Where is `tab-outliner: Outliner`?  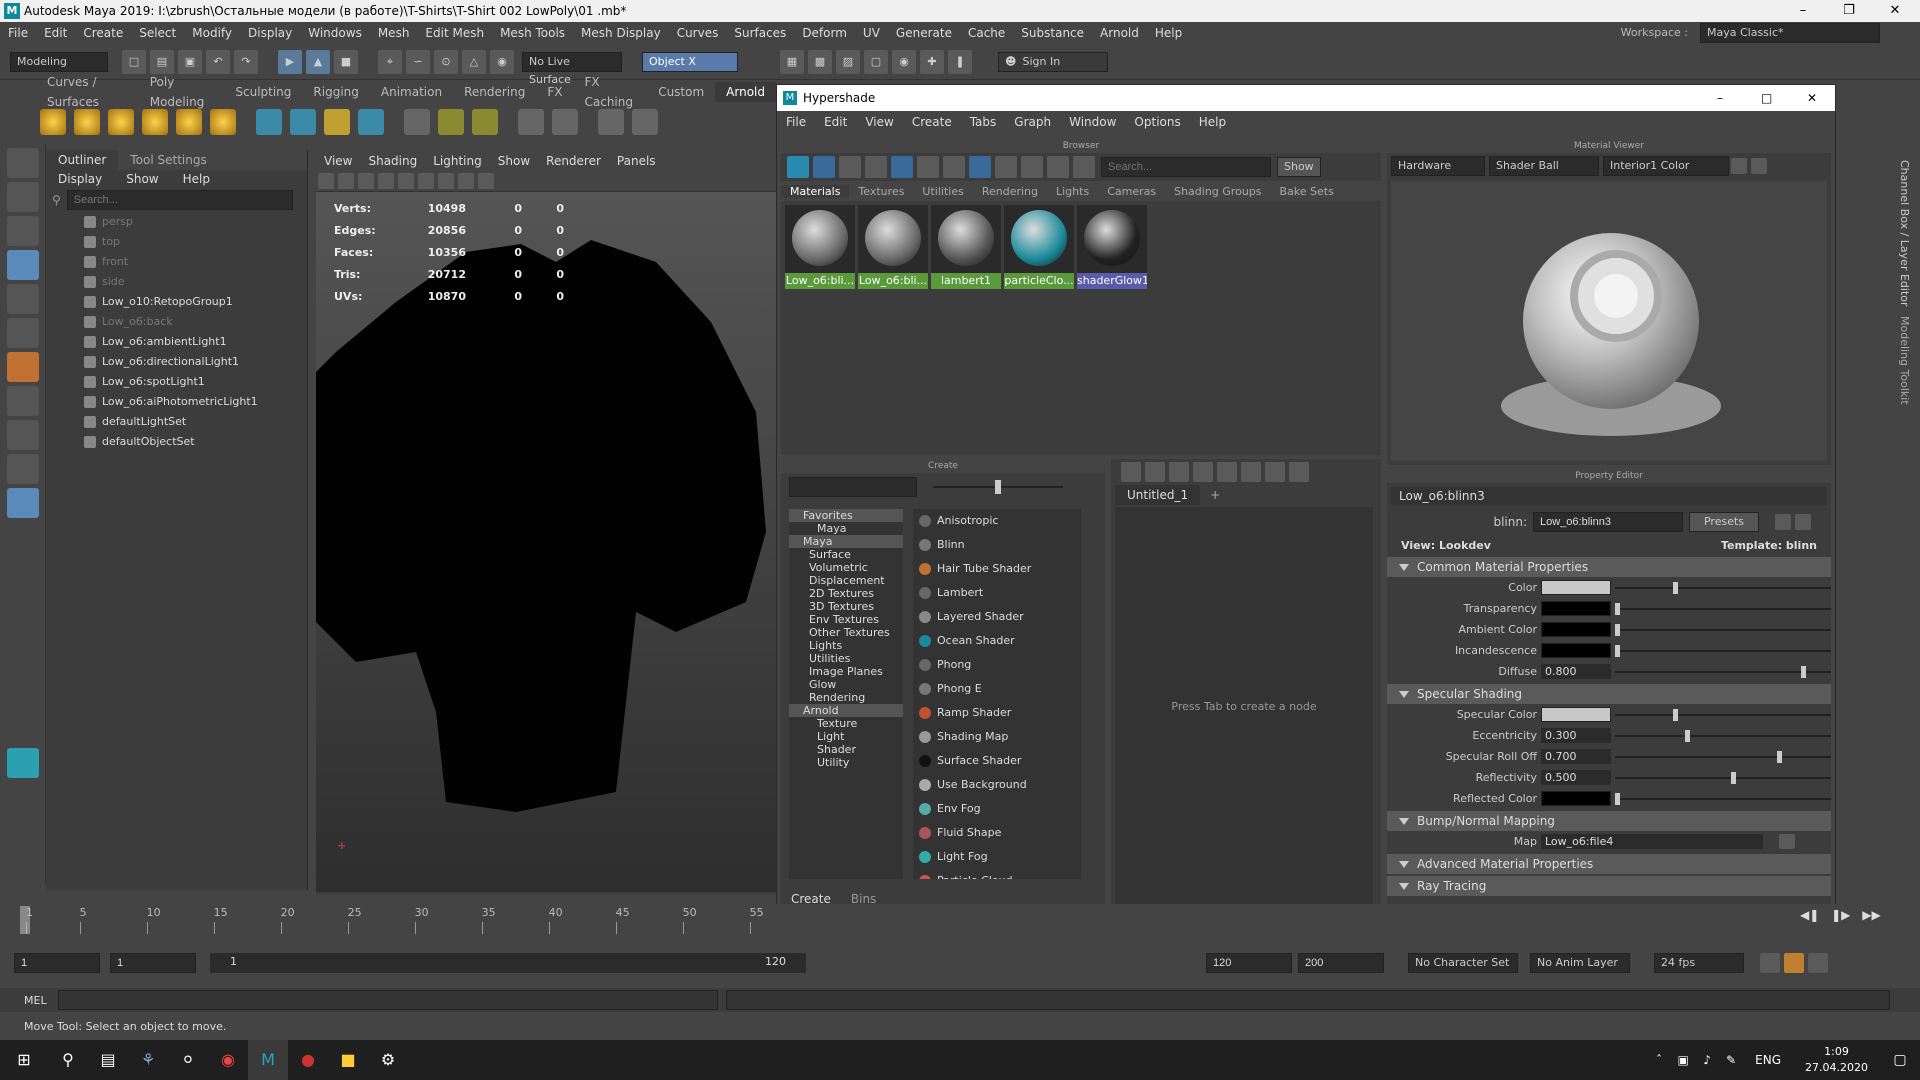 tab-outliner: Outliner is located at coordinates (82, 160).